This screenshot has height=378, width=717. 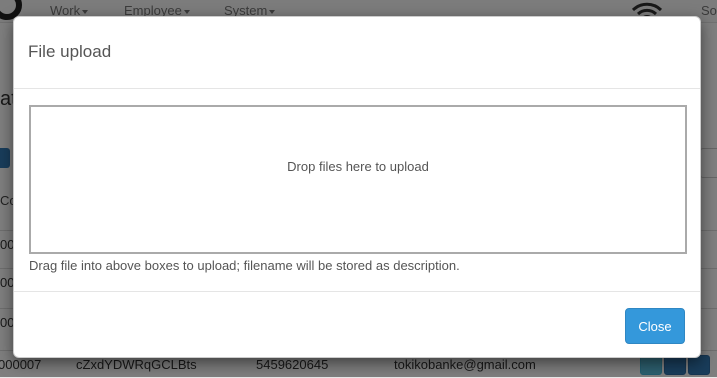 I want to click on close-button: Close, so click(x=655, y=326).